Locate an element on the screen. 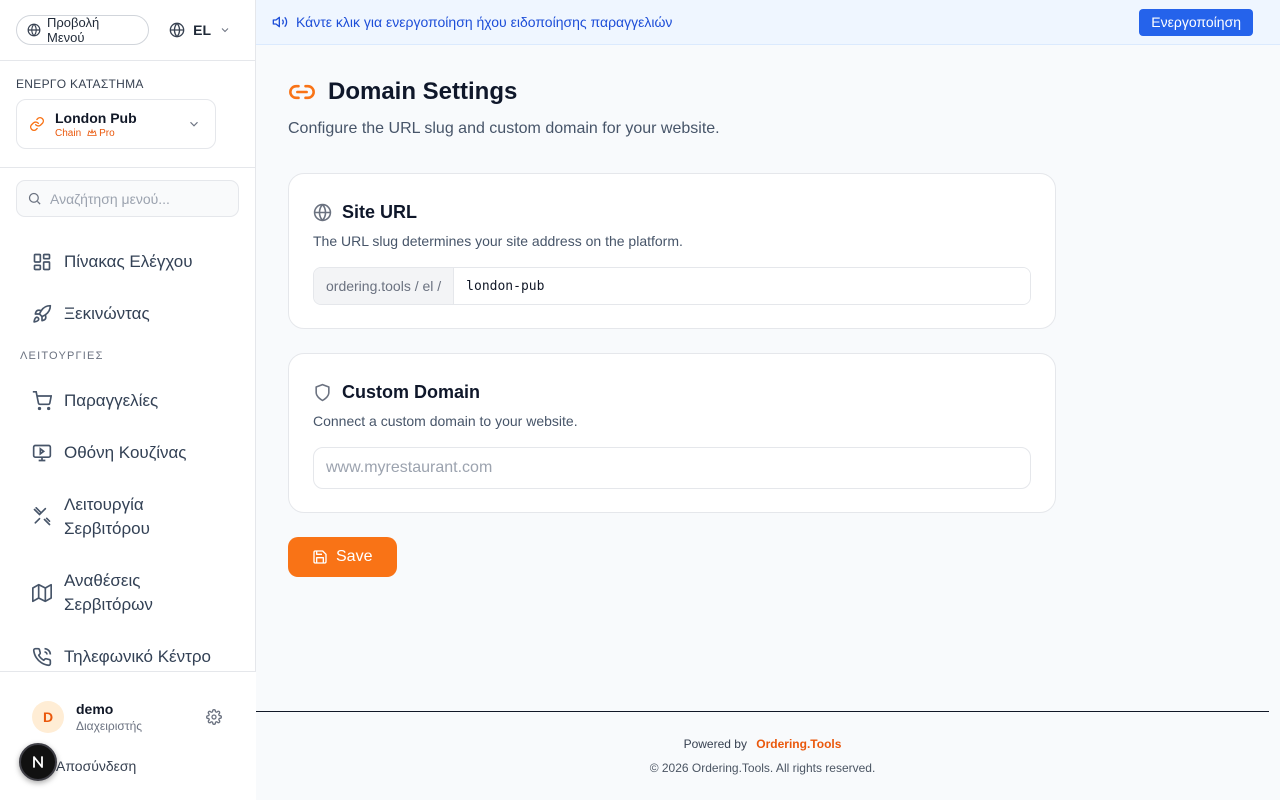 This screenshot has height=800, width=1280. menu-search-wrapper is located at coordinates (127, 192).